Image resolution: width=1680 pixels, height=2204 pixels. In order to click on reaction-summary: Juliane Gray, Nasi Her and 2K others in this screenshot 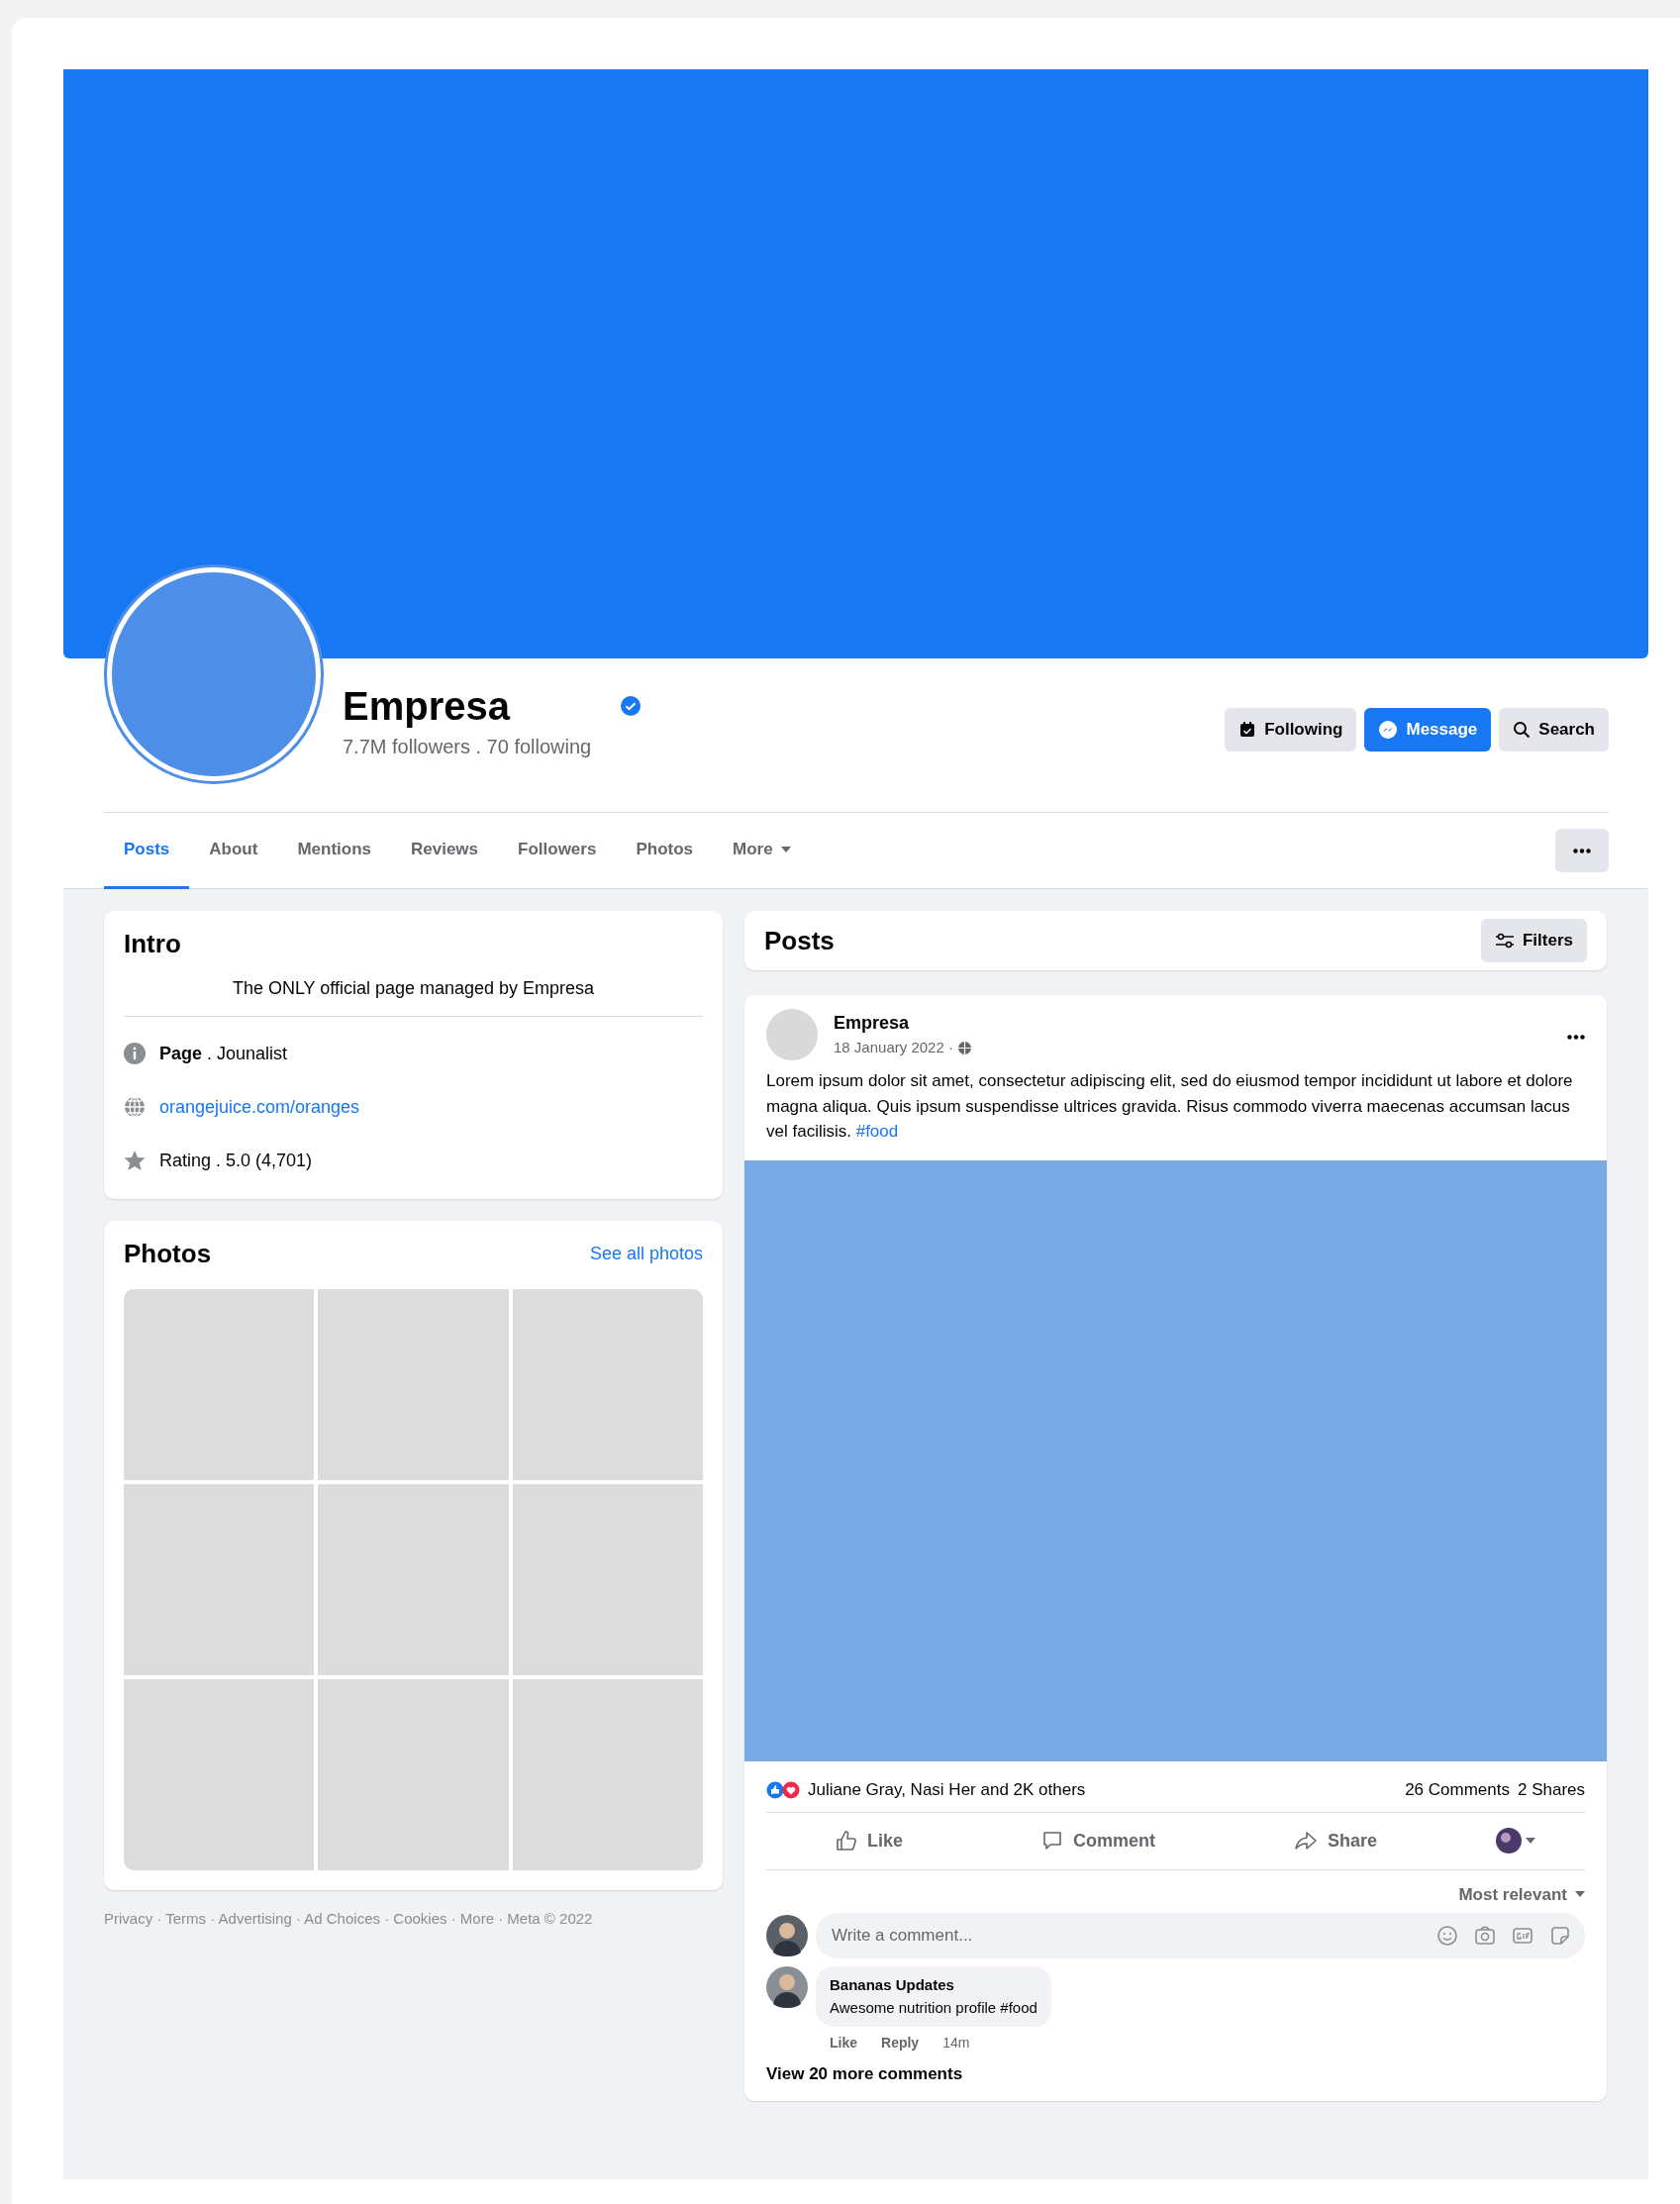, I will do `click(947, 1790)`.